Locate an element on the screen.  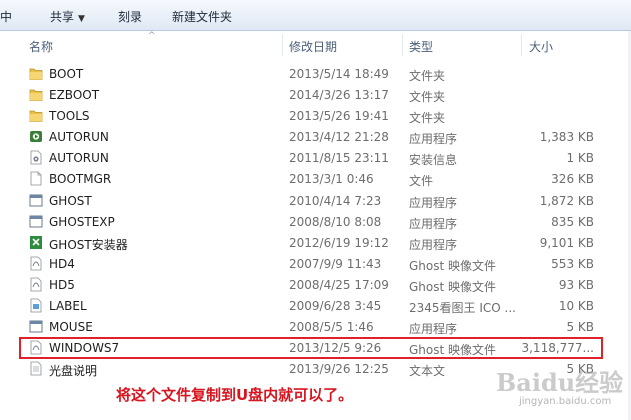
highlight-box is located at coordinates (311, 348).